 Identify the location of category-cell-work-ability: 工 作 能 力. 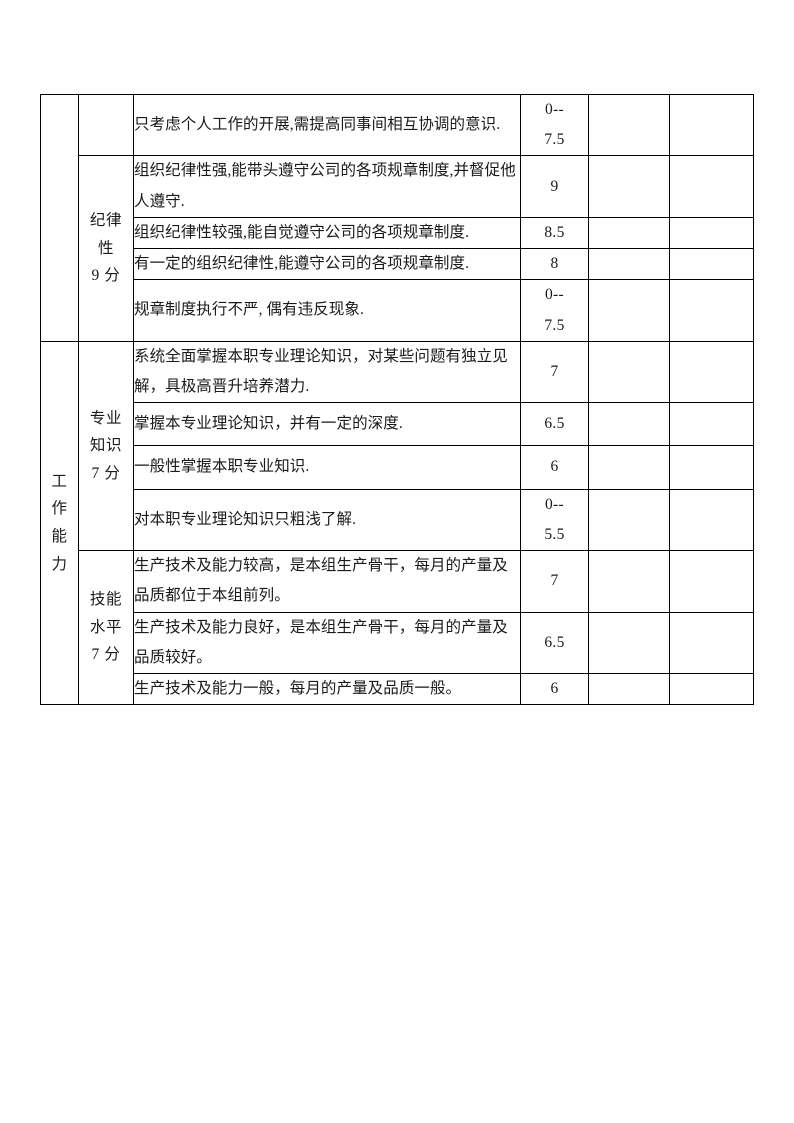
(59, 523).